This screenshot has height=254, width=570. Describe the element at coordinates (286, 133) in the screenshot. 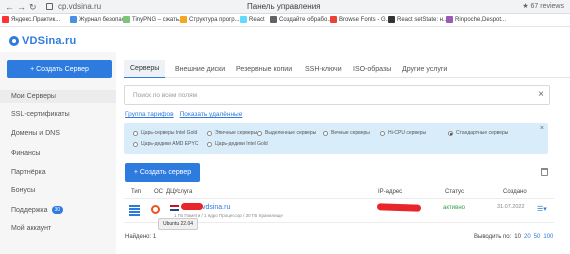

I see `filter-option: Выделенные серверы` at that location.